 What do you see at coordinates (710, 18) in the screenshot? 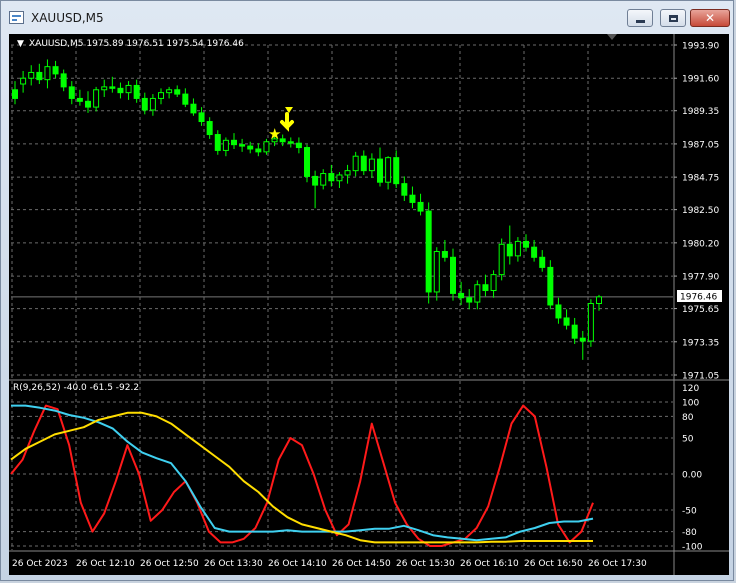
I see `close-button: ✕` at bounding box center [710, 18].